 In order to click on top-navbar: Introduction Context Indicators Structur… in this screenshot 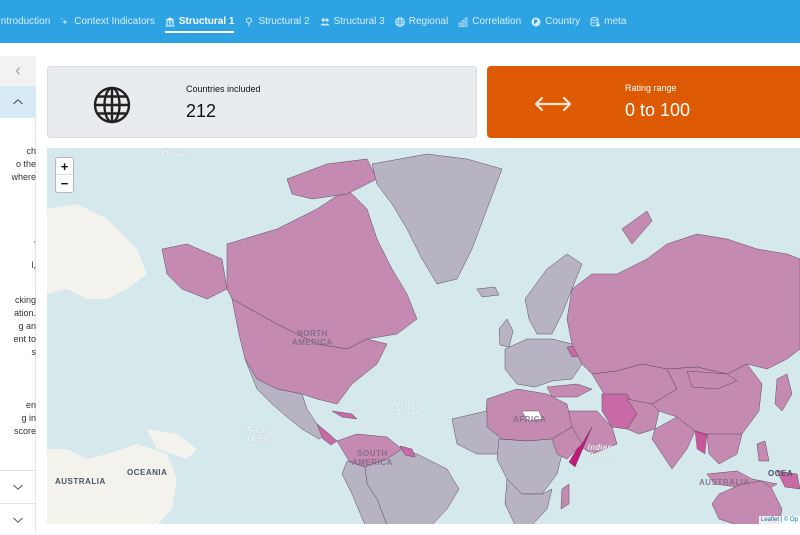, I will do `click(400, 21)`.